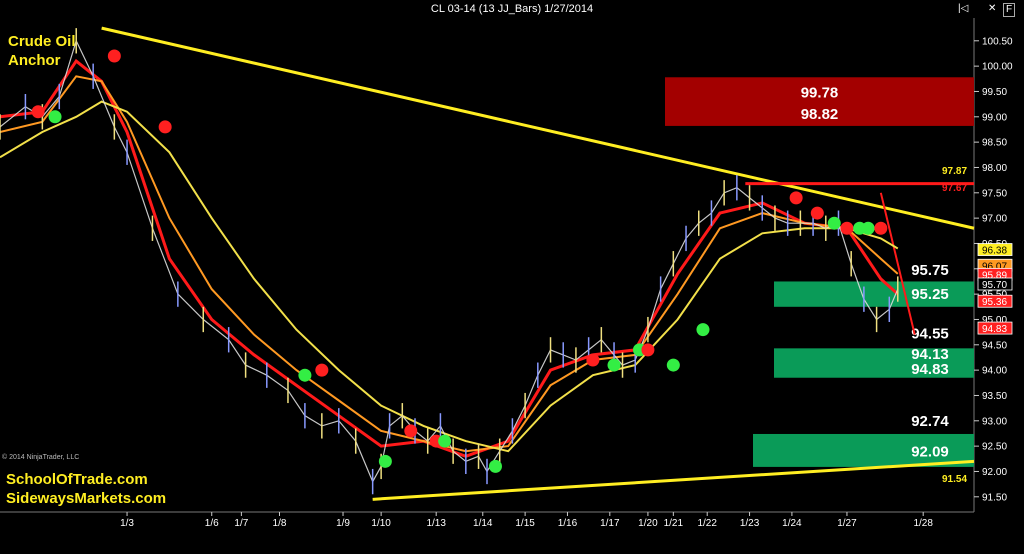 Image resolution: width=1024 pixels, height=554 pixels. I want to click on bottom-trendline-value: 91.54, so click(954, 479).